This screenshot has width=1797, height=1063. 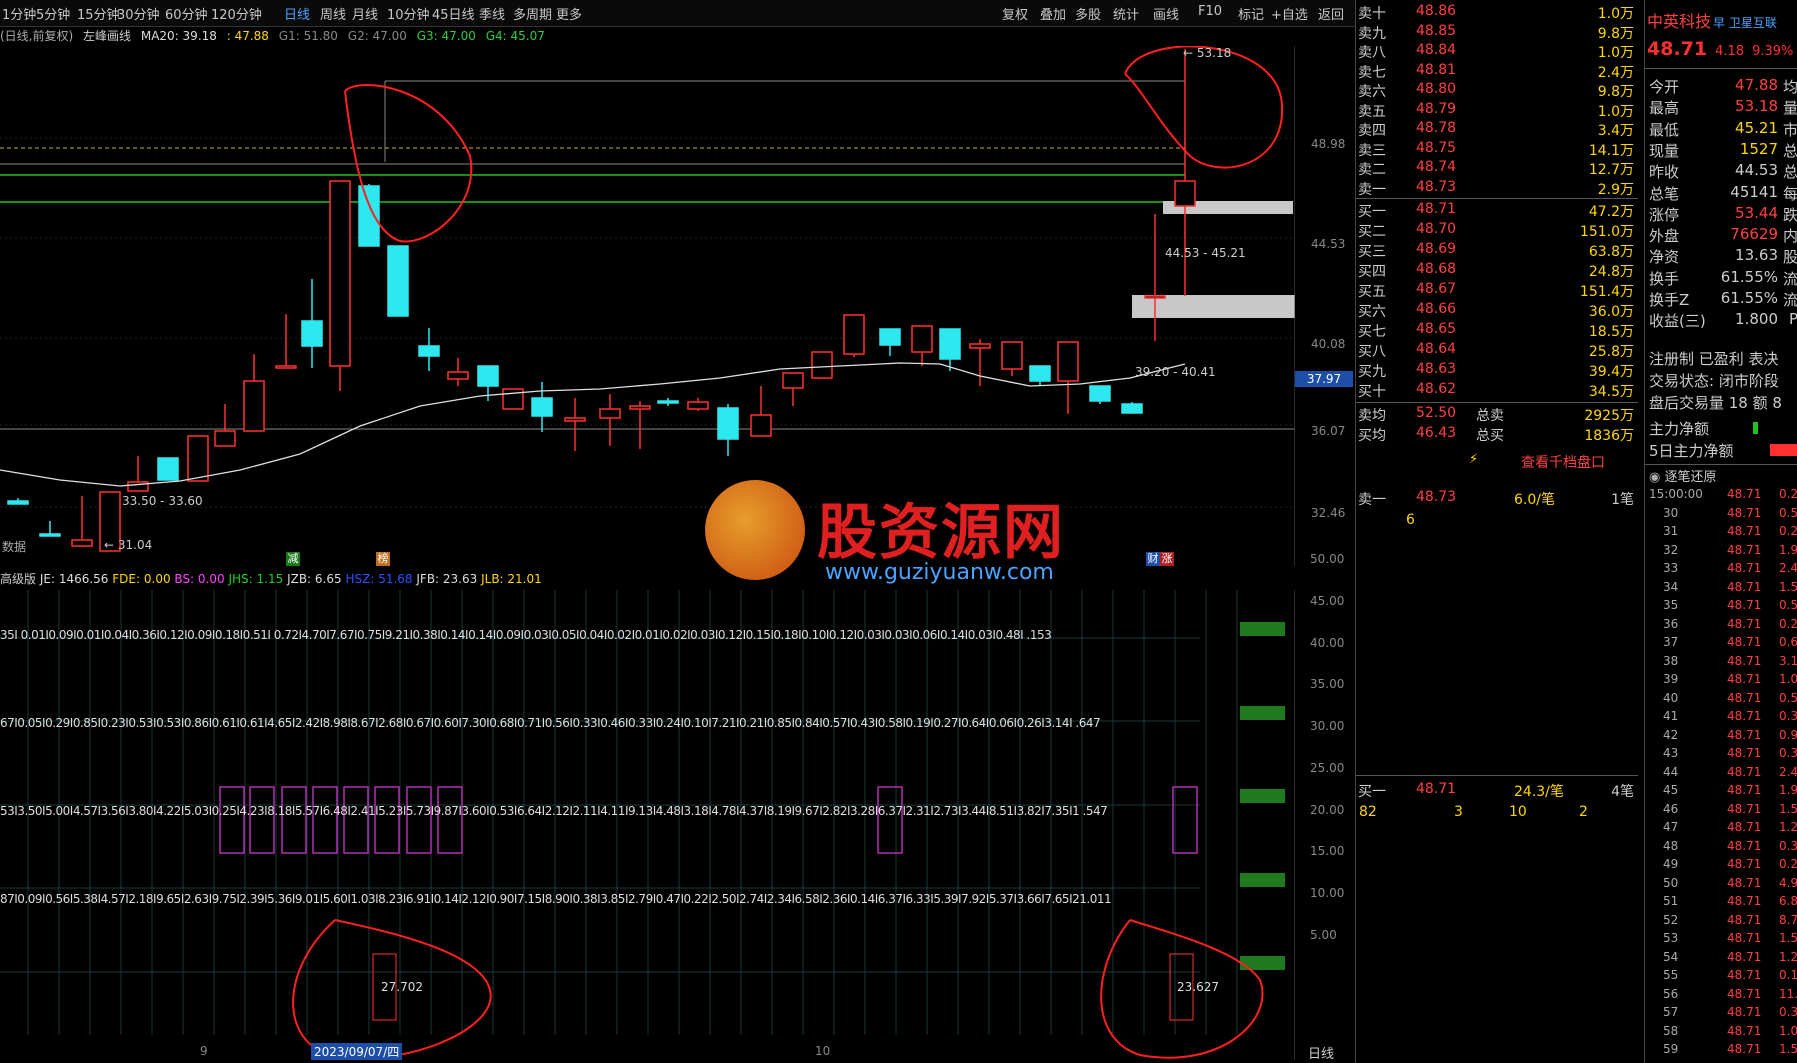 What do you see at coordinates (1622, 792) in the screenshot?
I see `buy-first-count: 4笔` at bounding box center [1622, 792].